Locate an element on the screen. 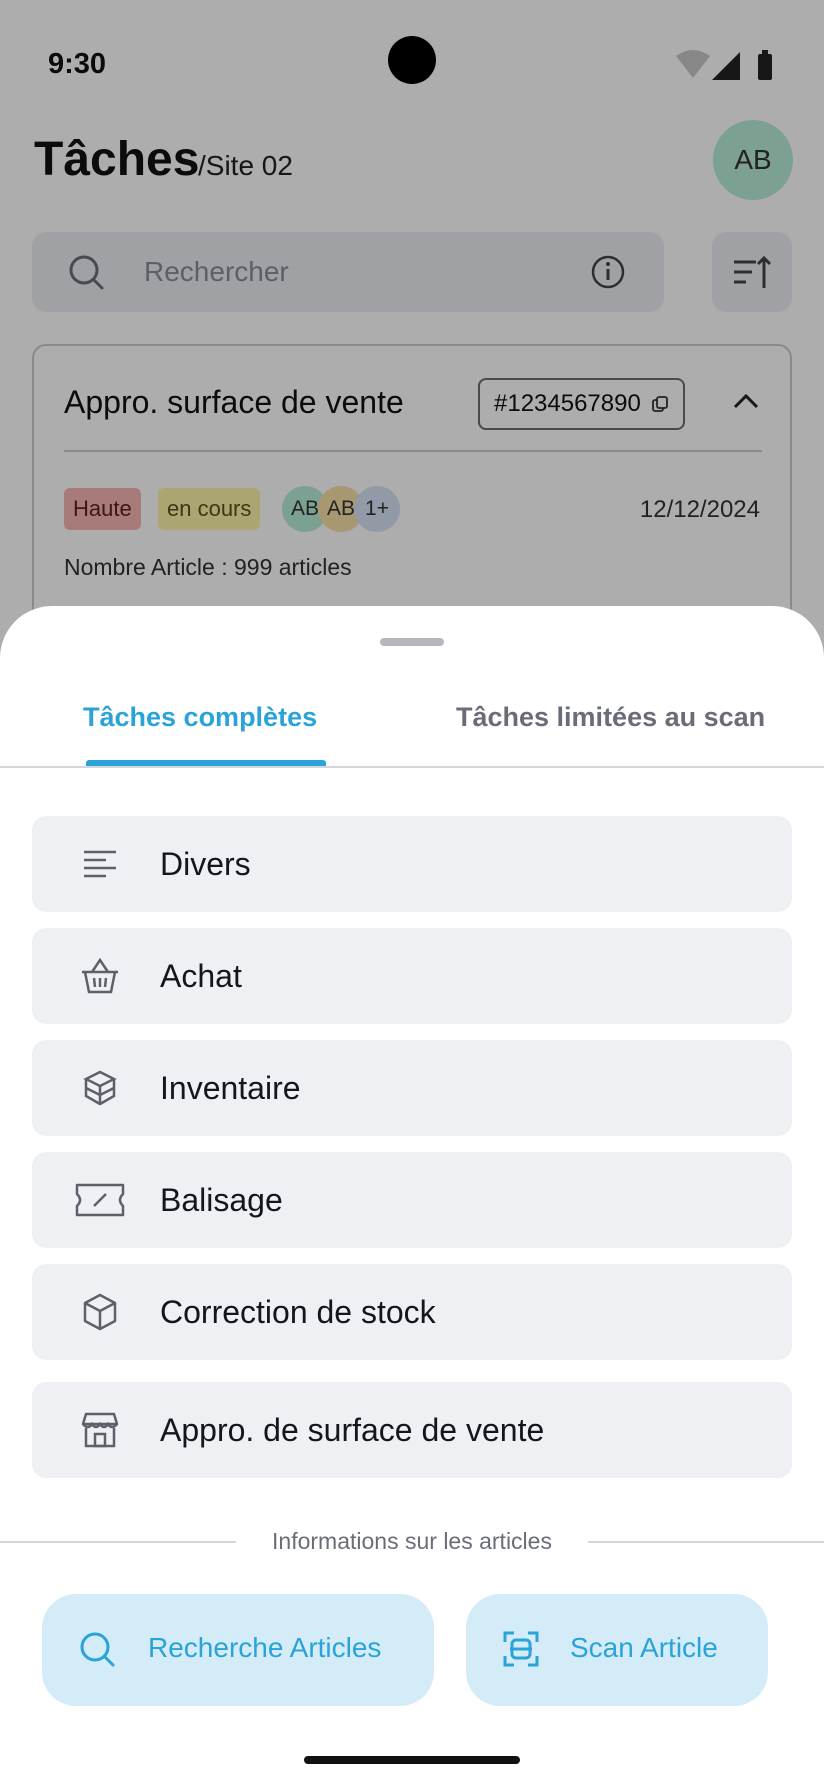 The width and height of the screenshot is (824, 1784). ticket-icon is located at coordinates (100, 1200).